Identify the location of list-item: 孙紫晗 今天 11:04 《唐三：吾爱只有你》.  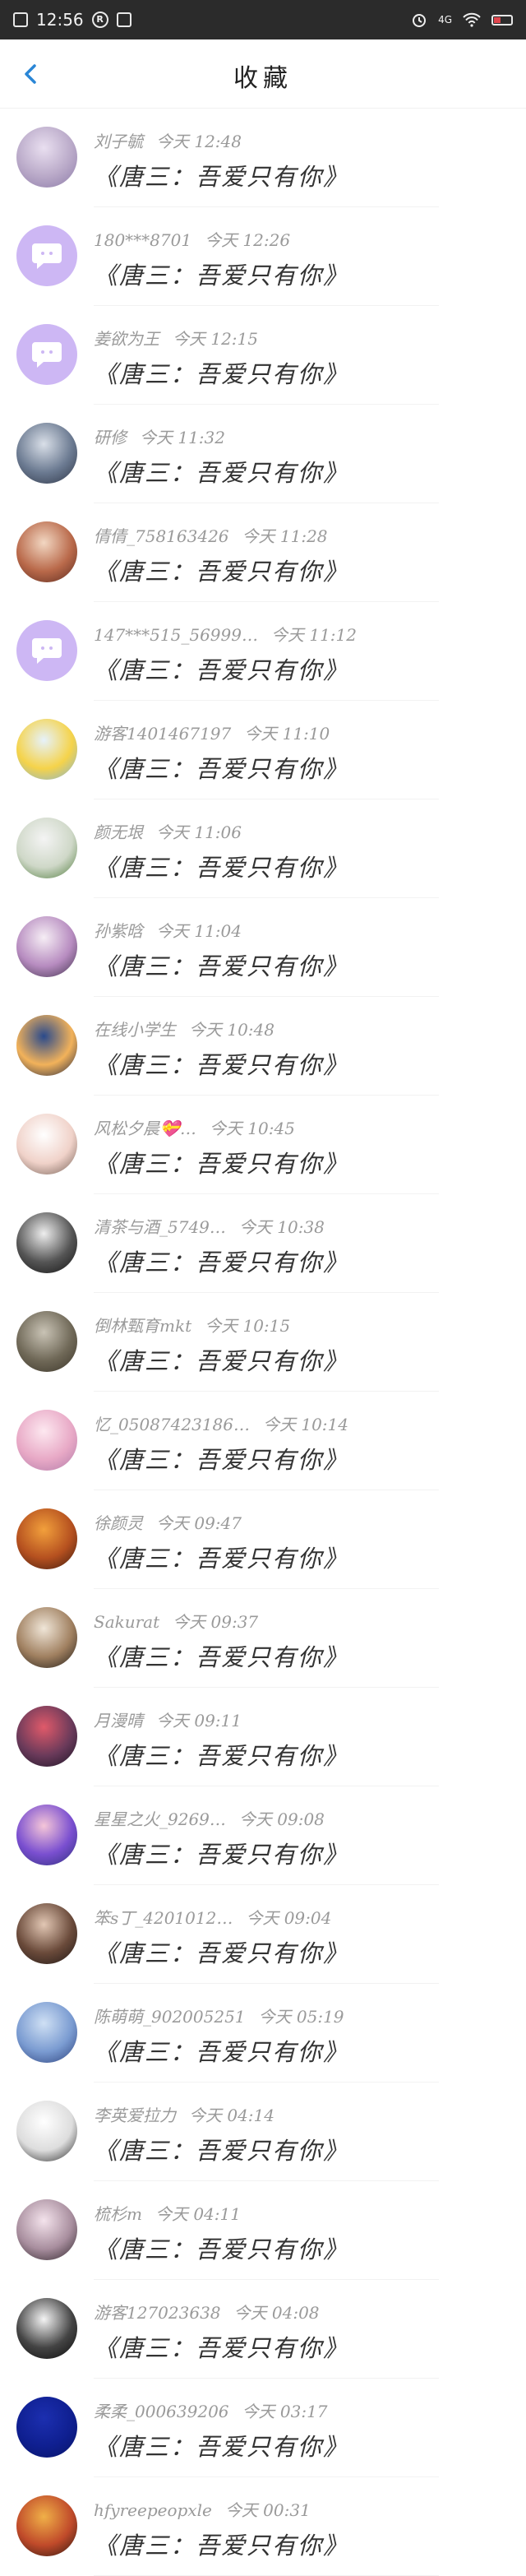
(263, 948).